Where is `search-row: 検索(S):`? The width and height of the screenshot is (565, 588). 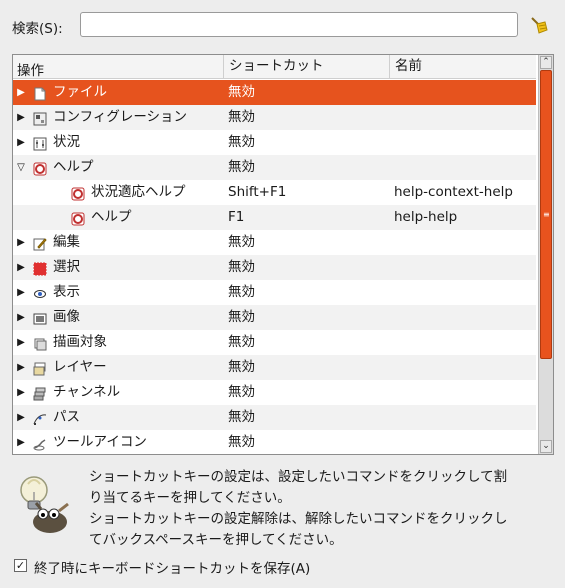
search-row: 検索(S): is located at coordinates (282, 26).